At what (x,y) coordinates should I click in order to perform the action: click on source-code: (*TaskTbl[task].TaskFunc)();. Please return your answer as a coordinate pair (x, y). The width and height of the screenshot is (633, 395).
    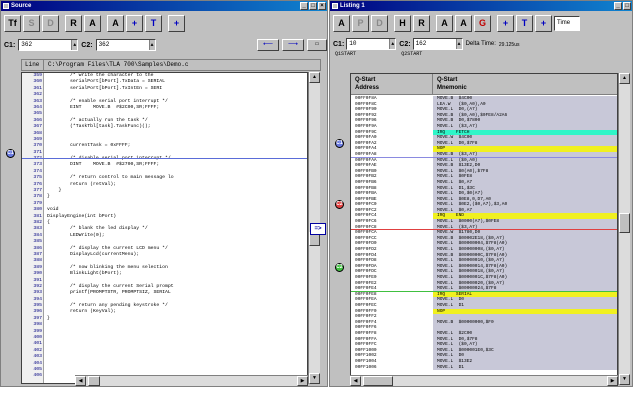
    Looking at the image, I should click on (99, 127).